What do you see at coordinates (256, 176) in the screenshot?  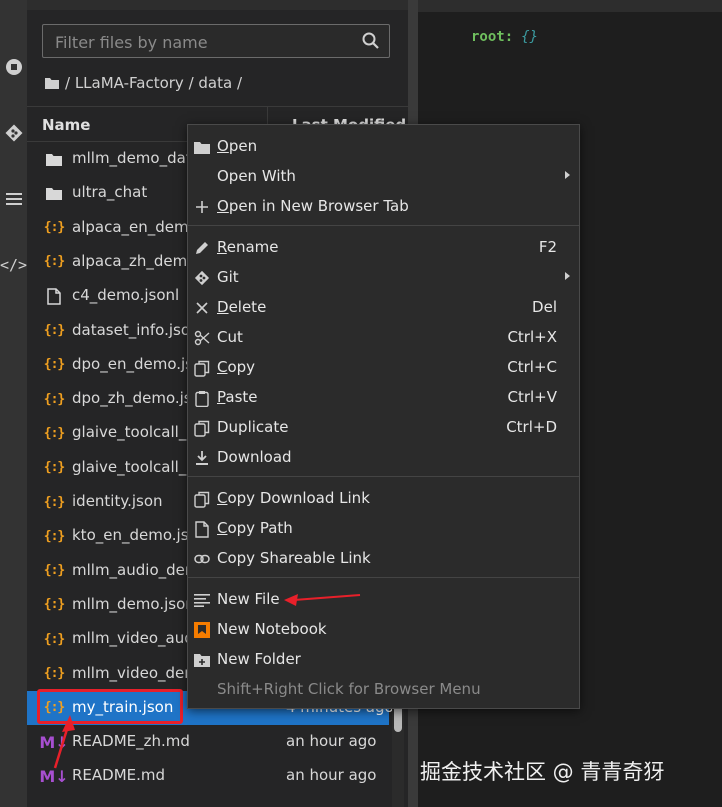 I see `menu-item-label: Open With` at bounding box center [256, 176].